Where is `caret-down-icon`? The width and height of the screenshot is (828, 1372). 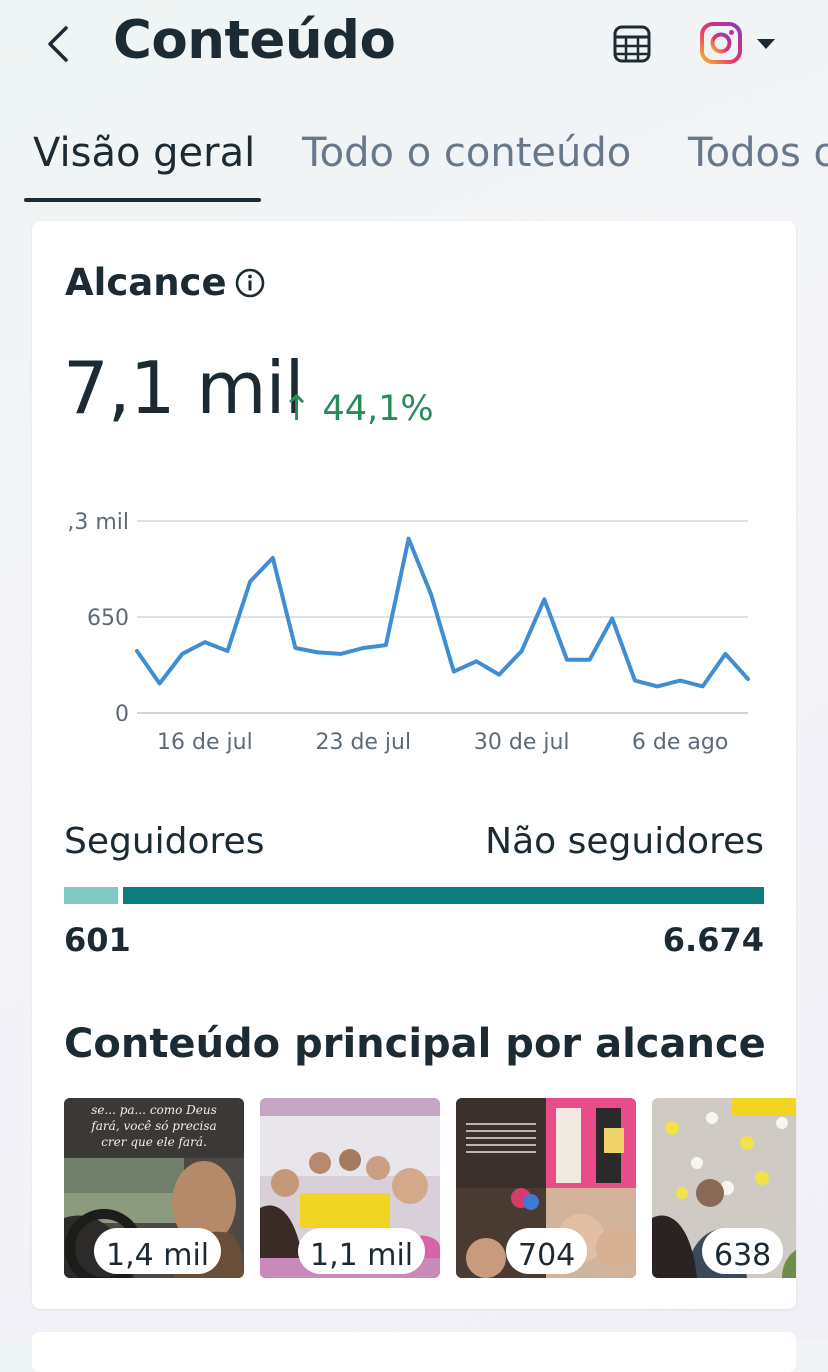 caret-down-icon is located at coordinates (766, 44).